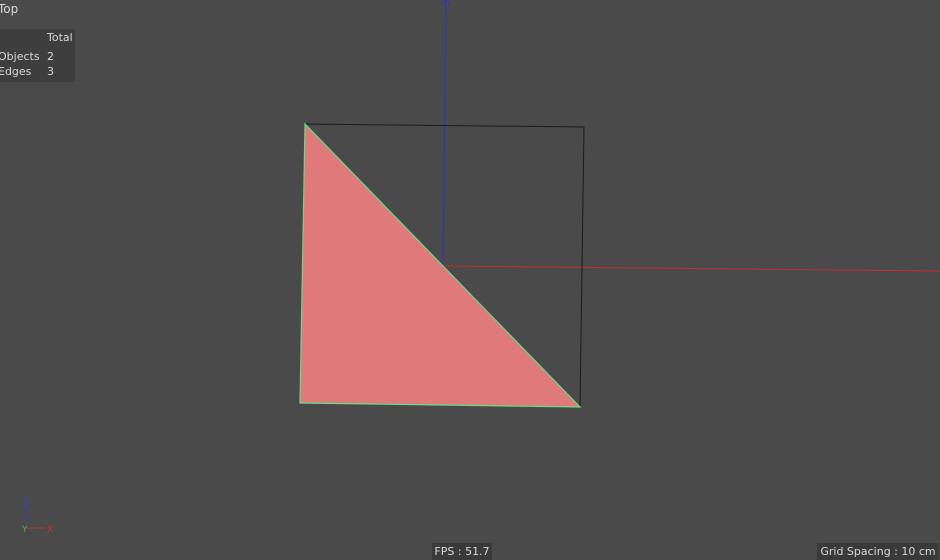  What do you see at coordinates (878, 551) in the screenshot?
I see `grid-spacing-readout: Grid Spacing : 10 cm` at bounding box center [878, 551].